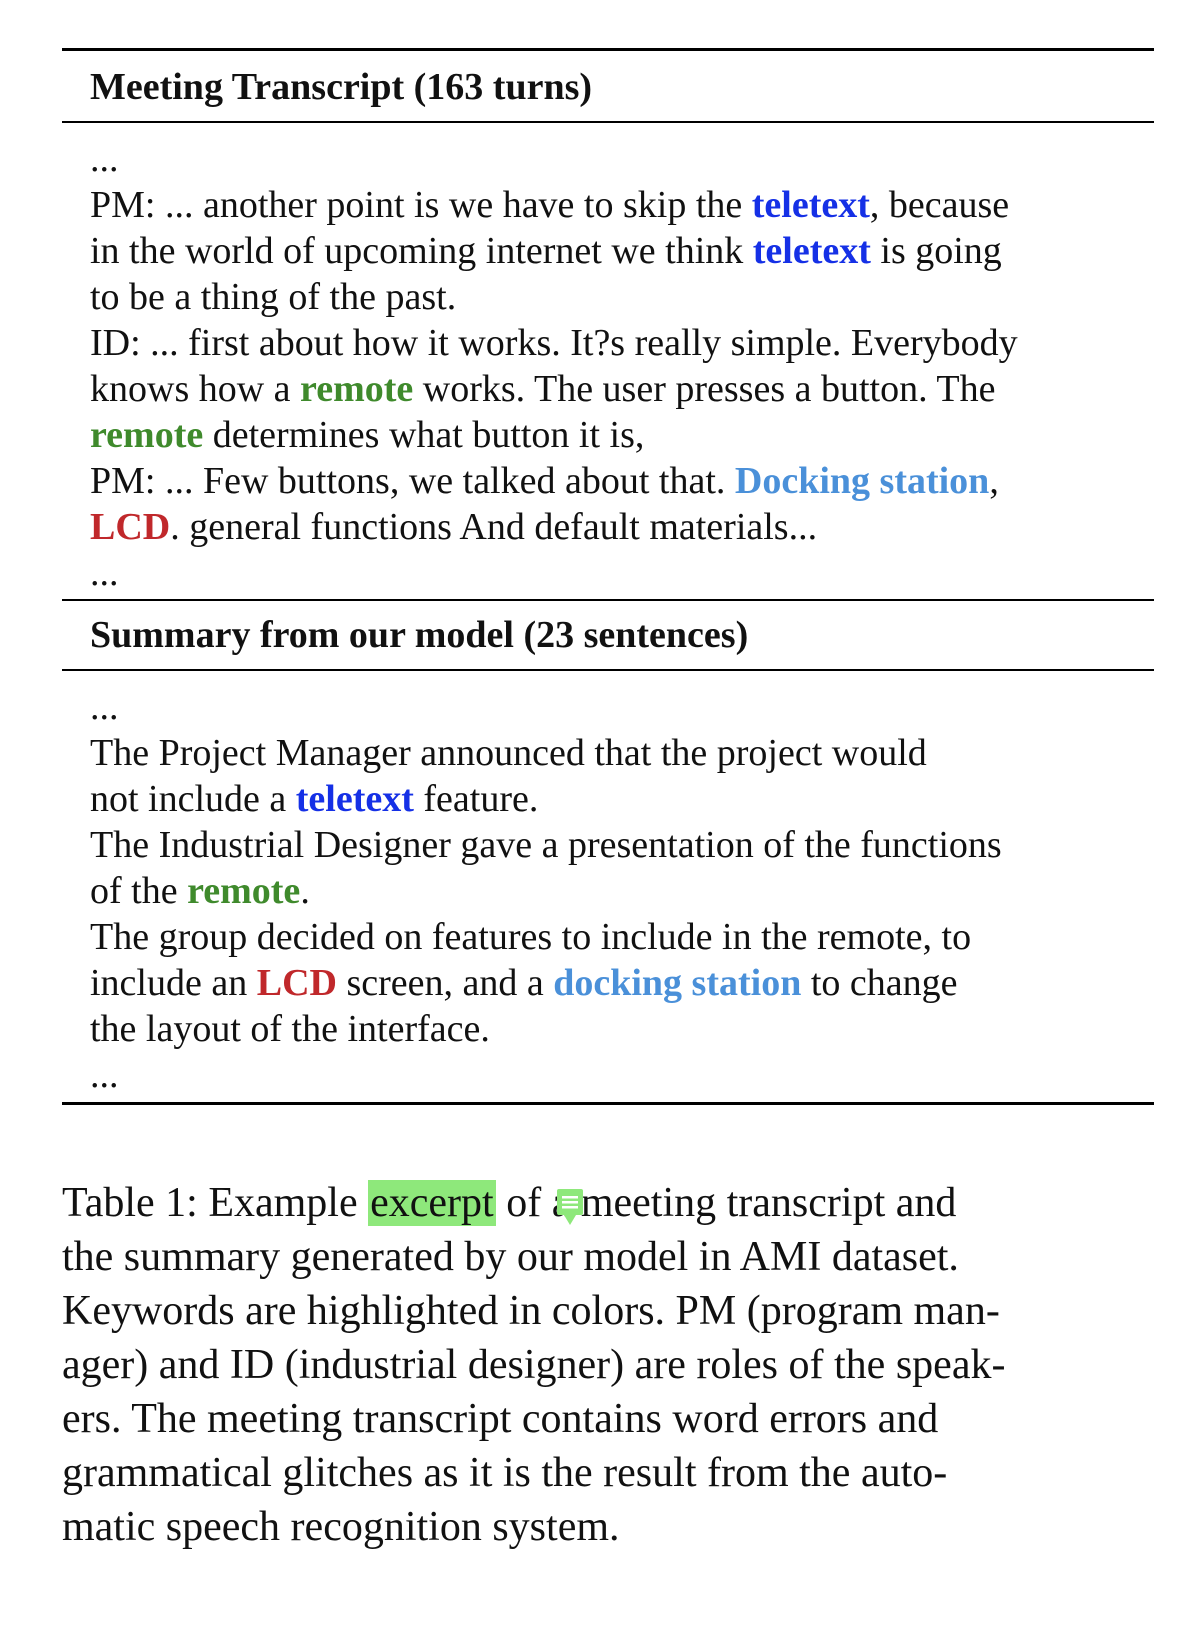 The image size is (1184, 1628). What do you see at coordinates (139, 891) in the screenshot?
I see `text-segment: of the` at bounding box center [139, 891].